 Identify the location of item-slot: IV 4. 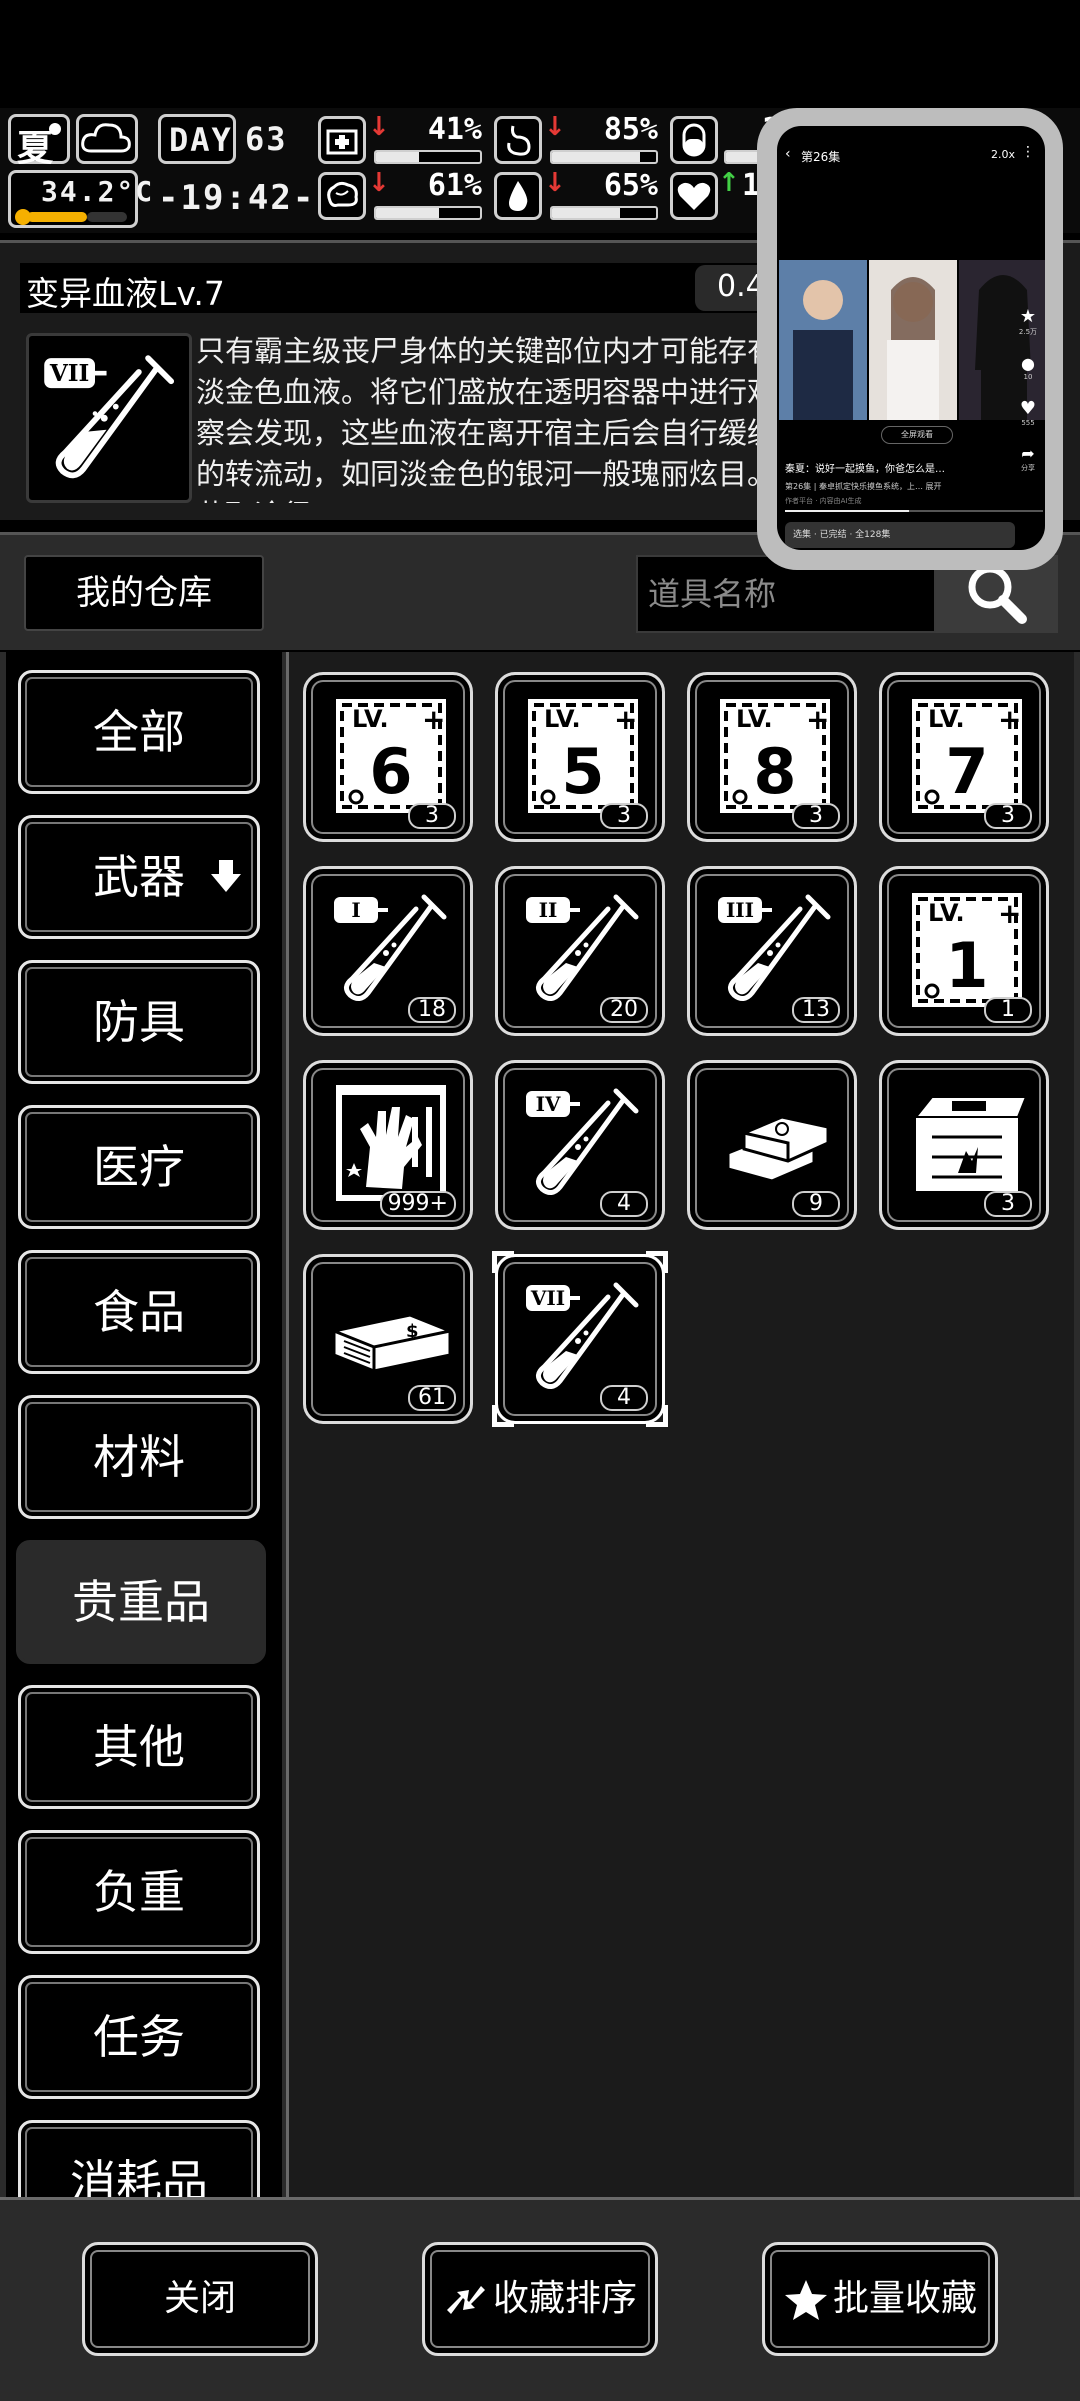
(580, 1145).